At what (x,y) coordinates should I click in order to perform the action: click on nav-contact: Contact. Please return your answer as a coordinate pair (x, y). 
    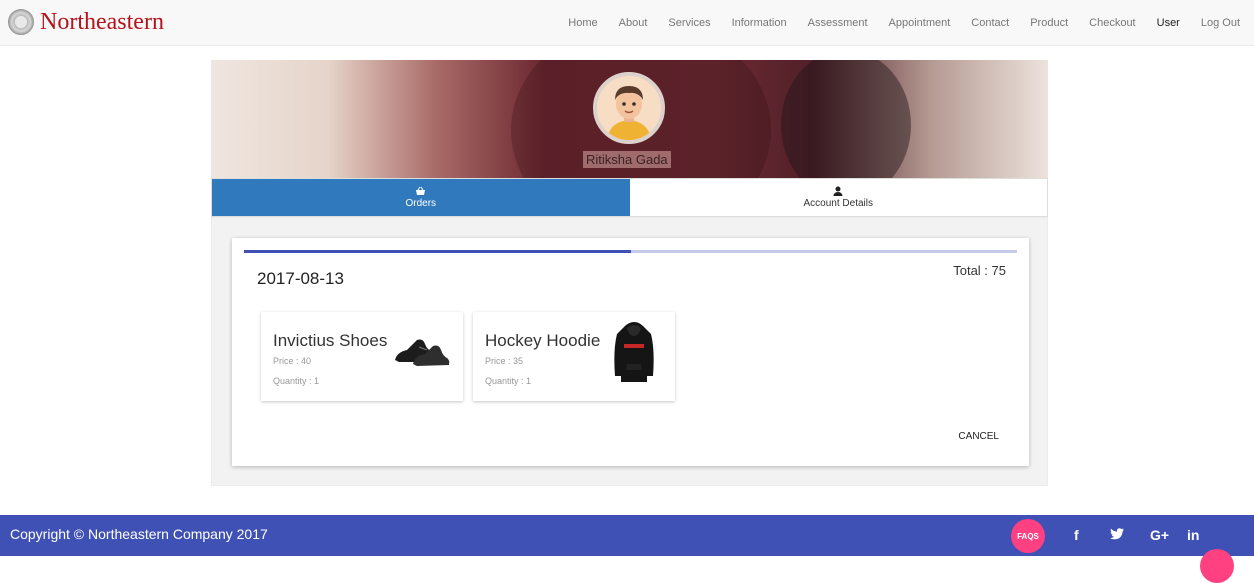
    Looking at the image, I should click on (990, 23).